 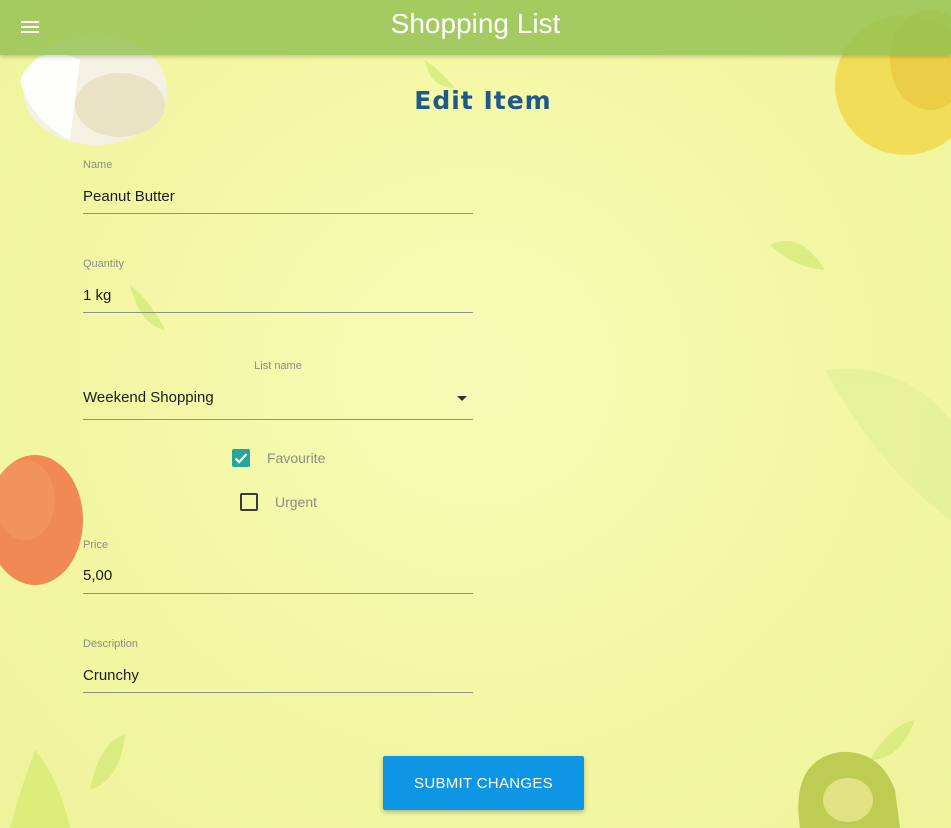 What do you see at coordinates (249, 502) in the screenshot?
I see `checkbox-unchecked-icon` at bounding box center [249, 502].